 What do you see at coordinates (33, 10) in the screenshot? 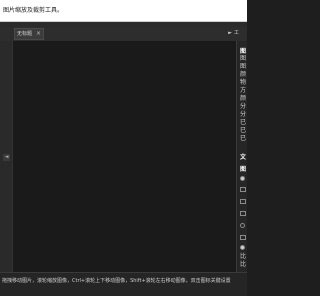
I see `top-info-text: 图片缩放及裁剪工具。` at bounding box center [33, 10].